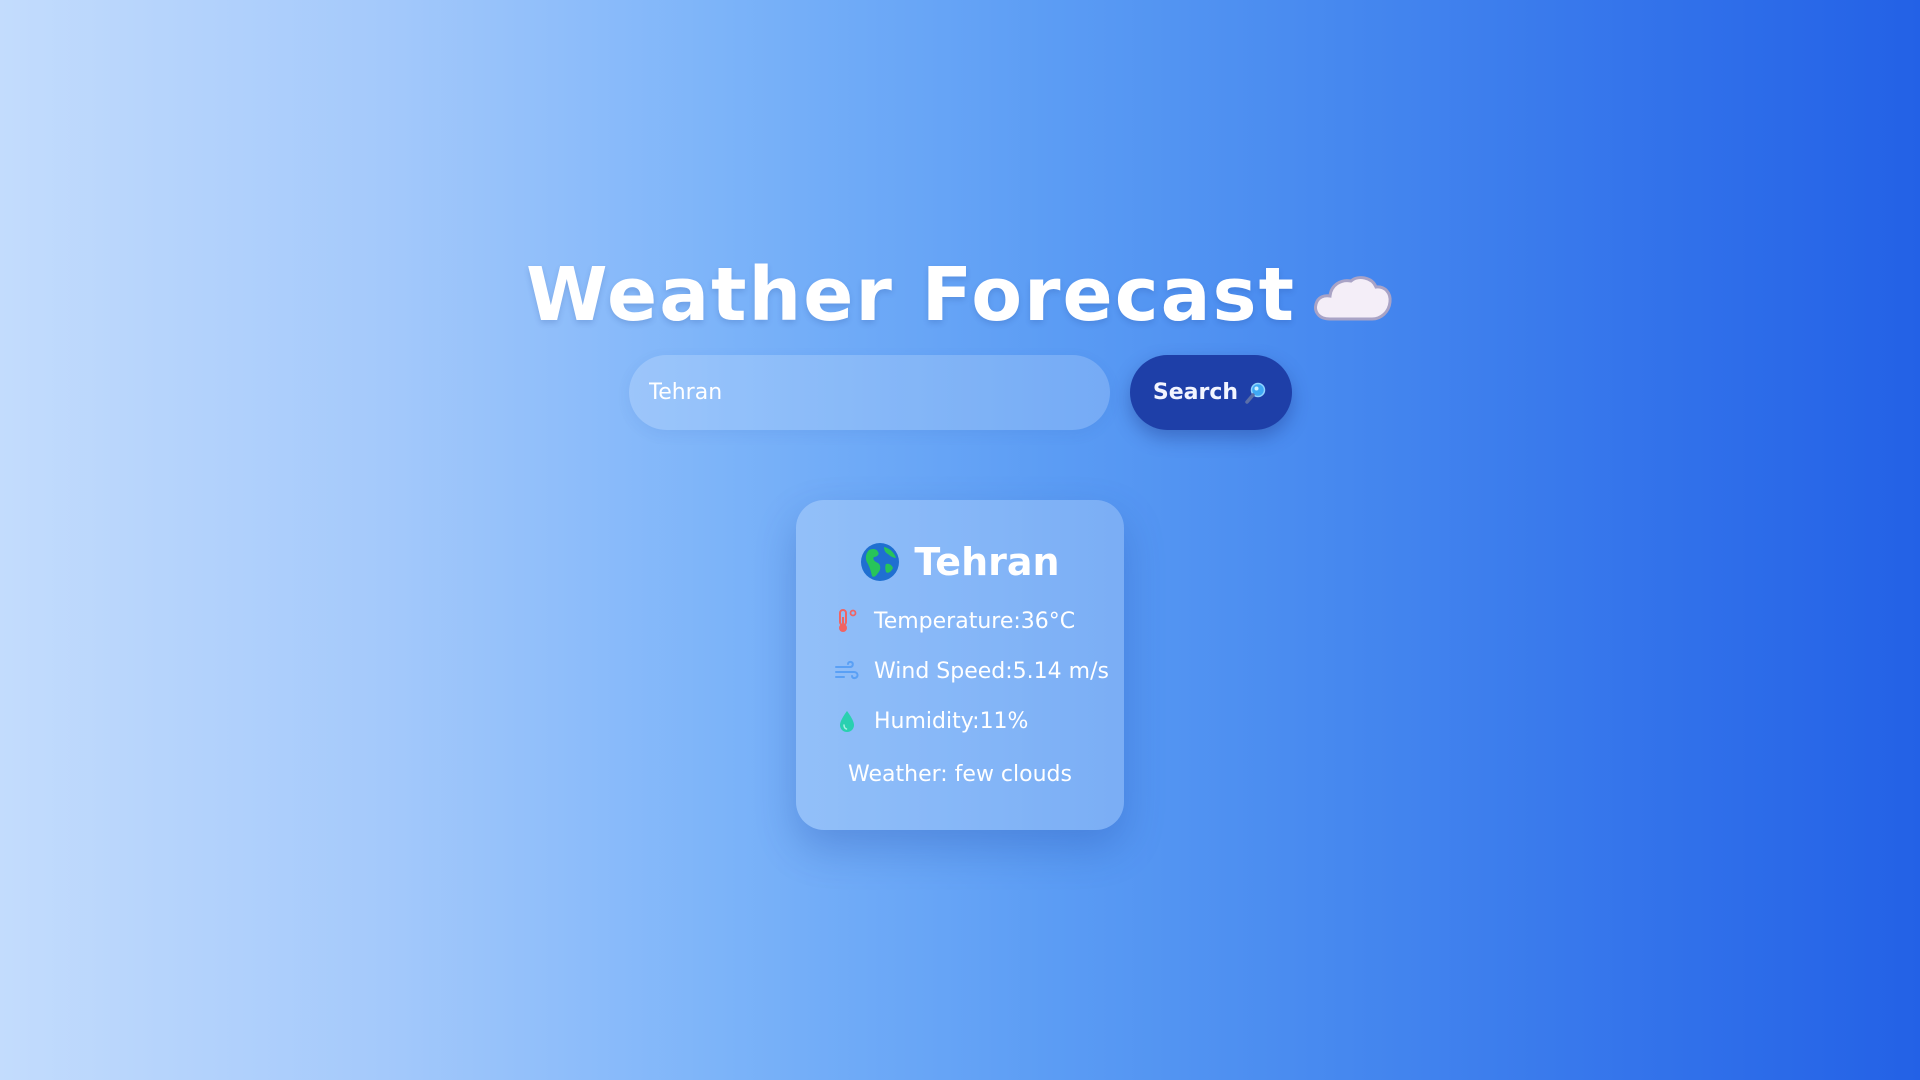 The image size is (1920, 1080). I want to click on wind-speed-value: Wind Speed:5.14 m/s, so click(991, 671).